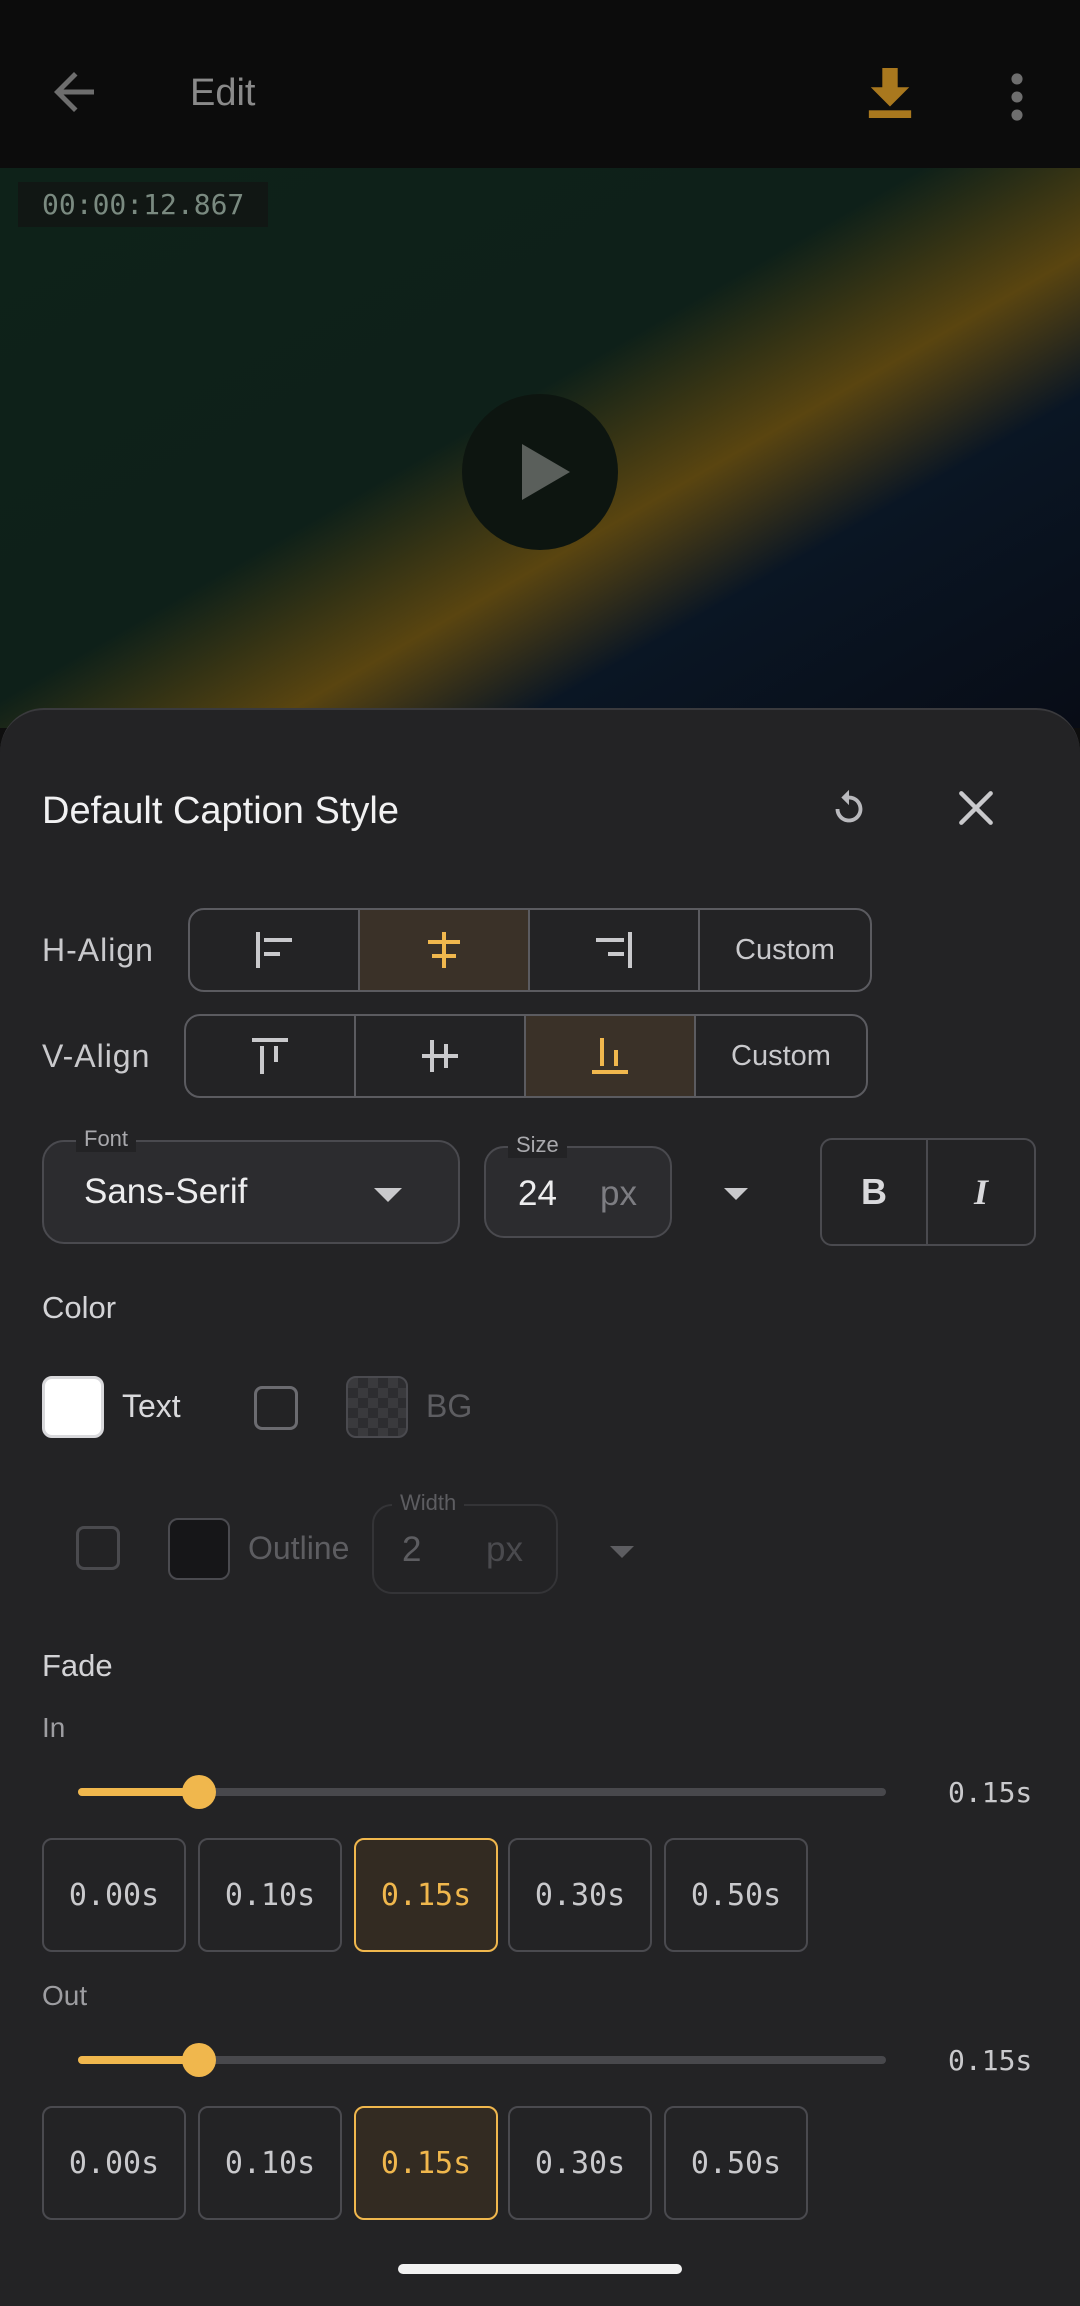  Describe the element at coordinates (220, 811) in the screenshot. I see `sheet-title: Default Caption Style` at that location.